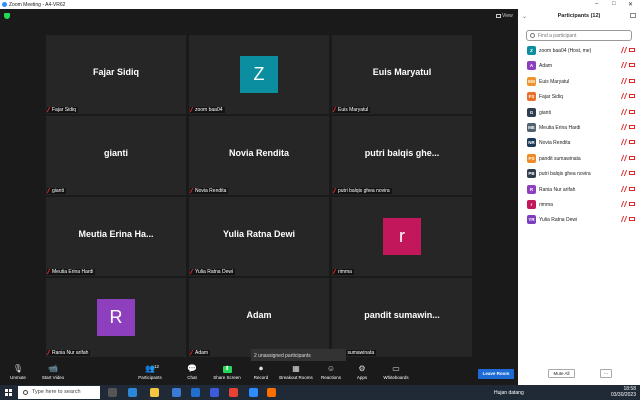 The width and height of the screenshot is (640, 400). I want to click on video-tile: Adam Adam, so click(259, 317).